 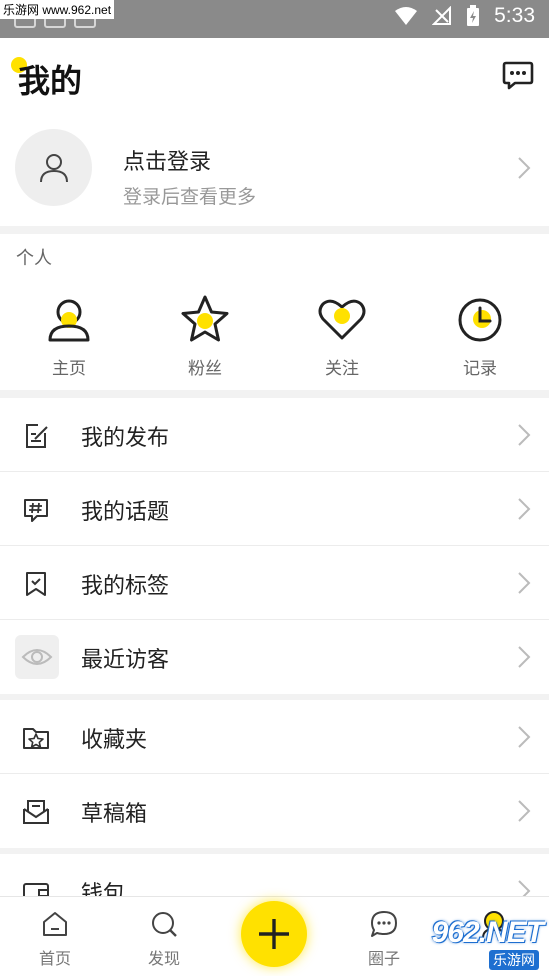 I want to click on eye-icon, so click(x=37, y=657).